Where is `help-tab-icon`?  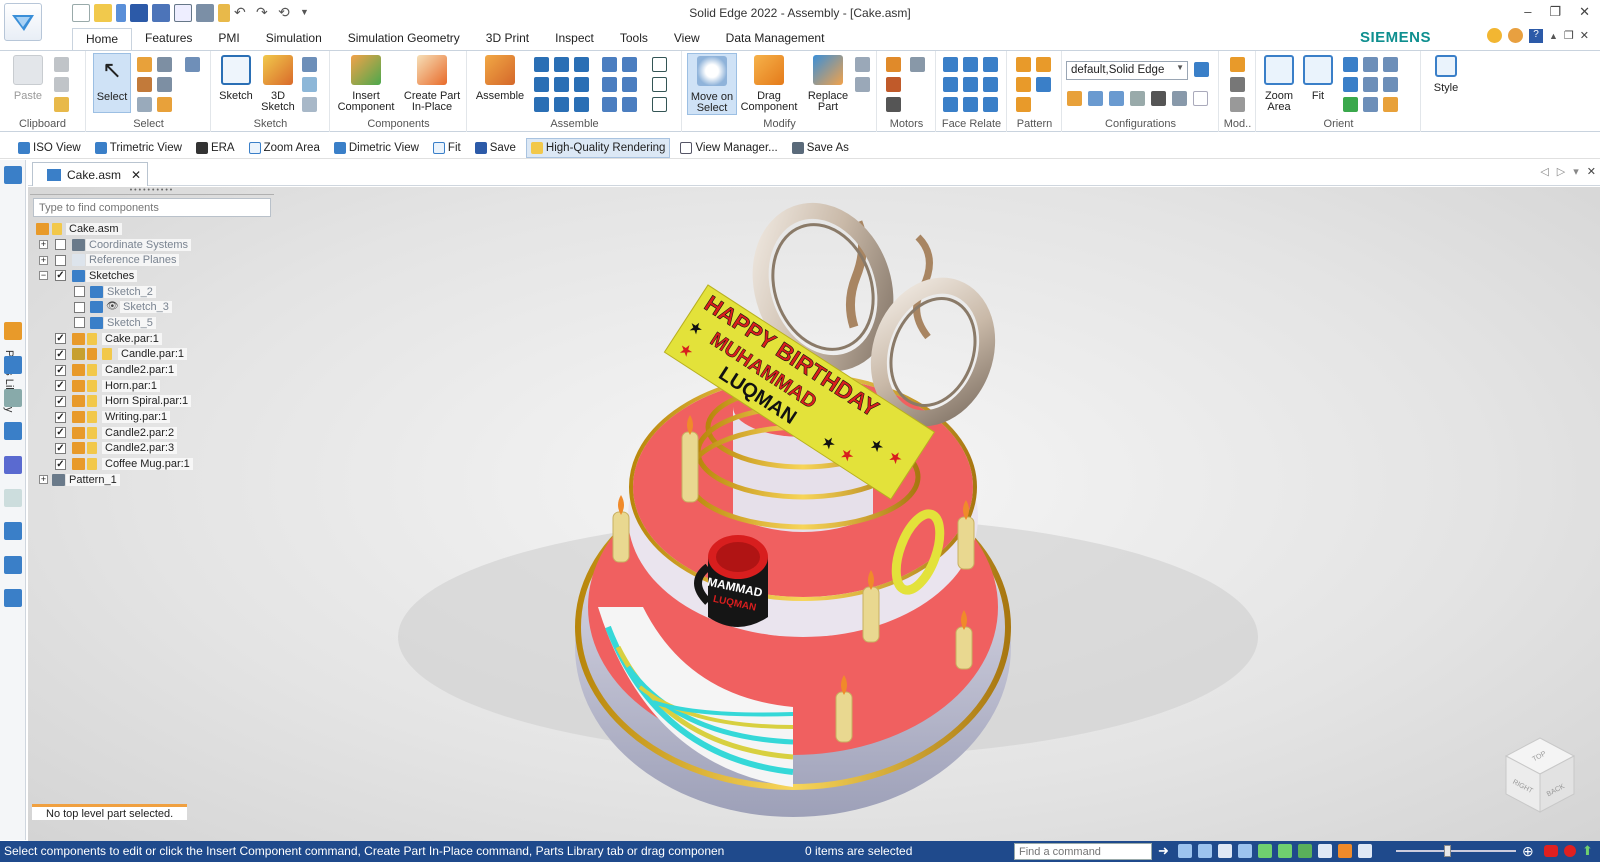 help-tab-icon is located at coordinates (13, 365).